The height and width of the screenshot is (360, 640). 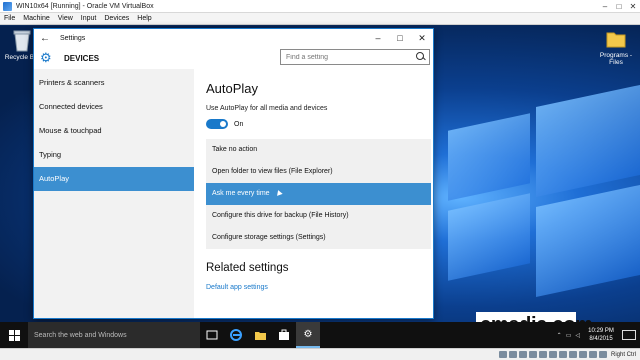 What do you see at coordinates (319, 287) in the screenshot?
I see `default-app-settings-link: Default app settings` at bounding box center [319, 287].